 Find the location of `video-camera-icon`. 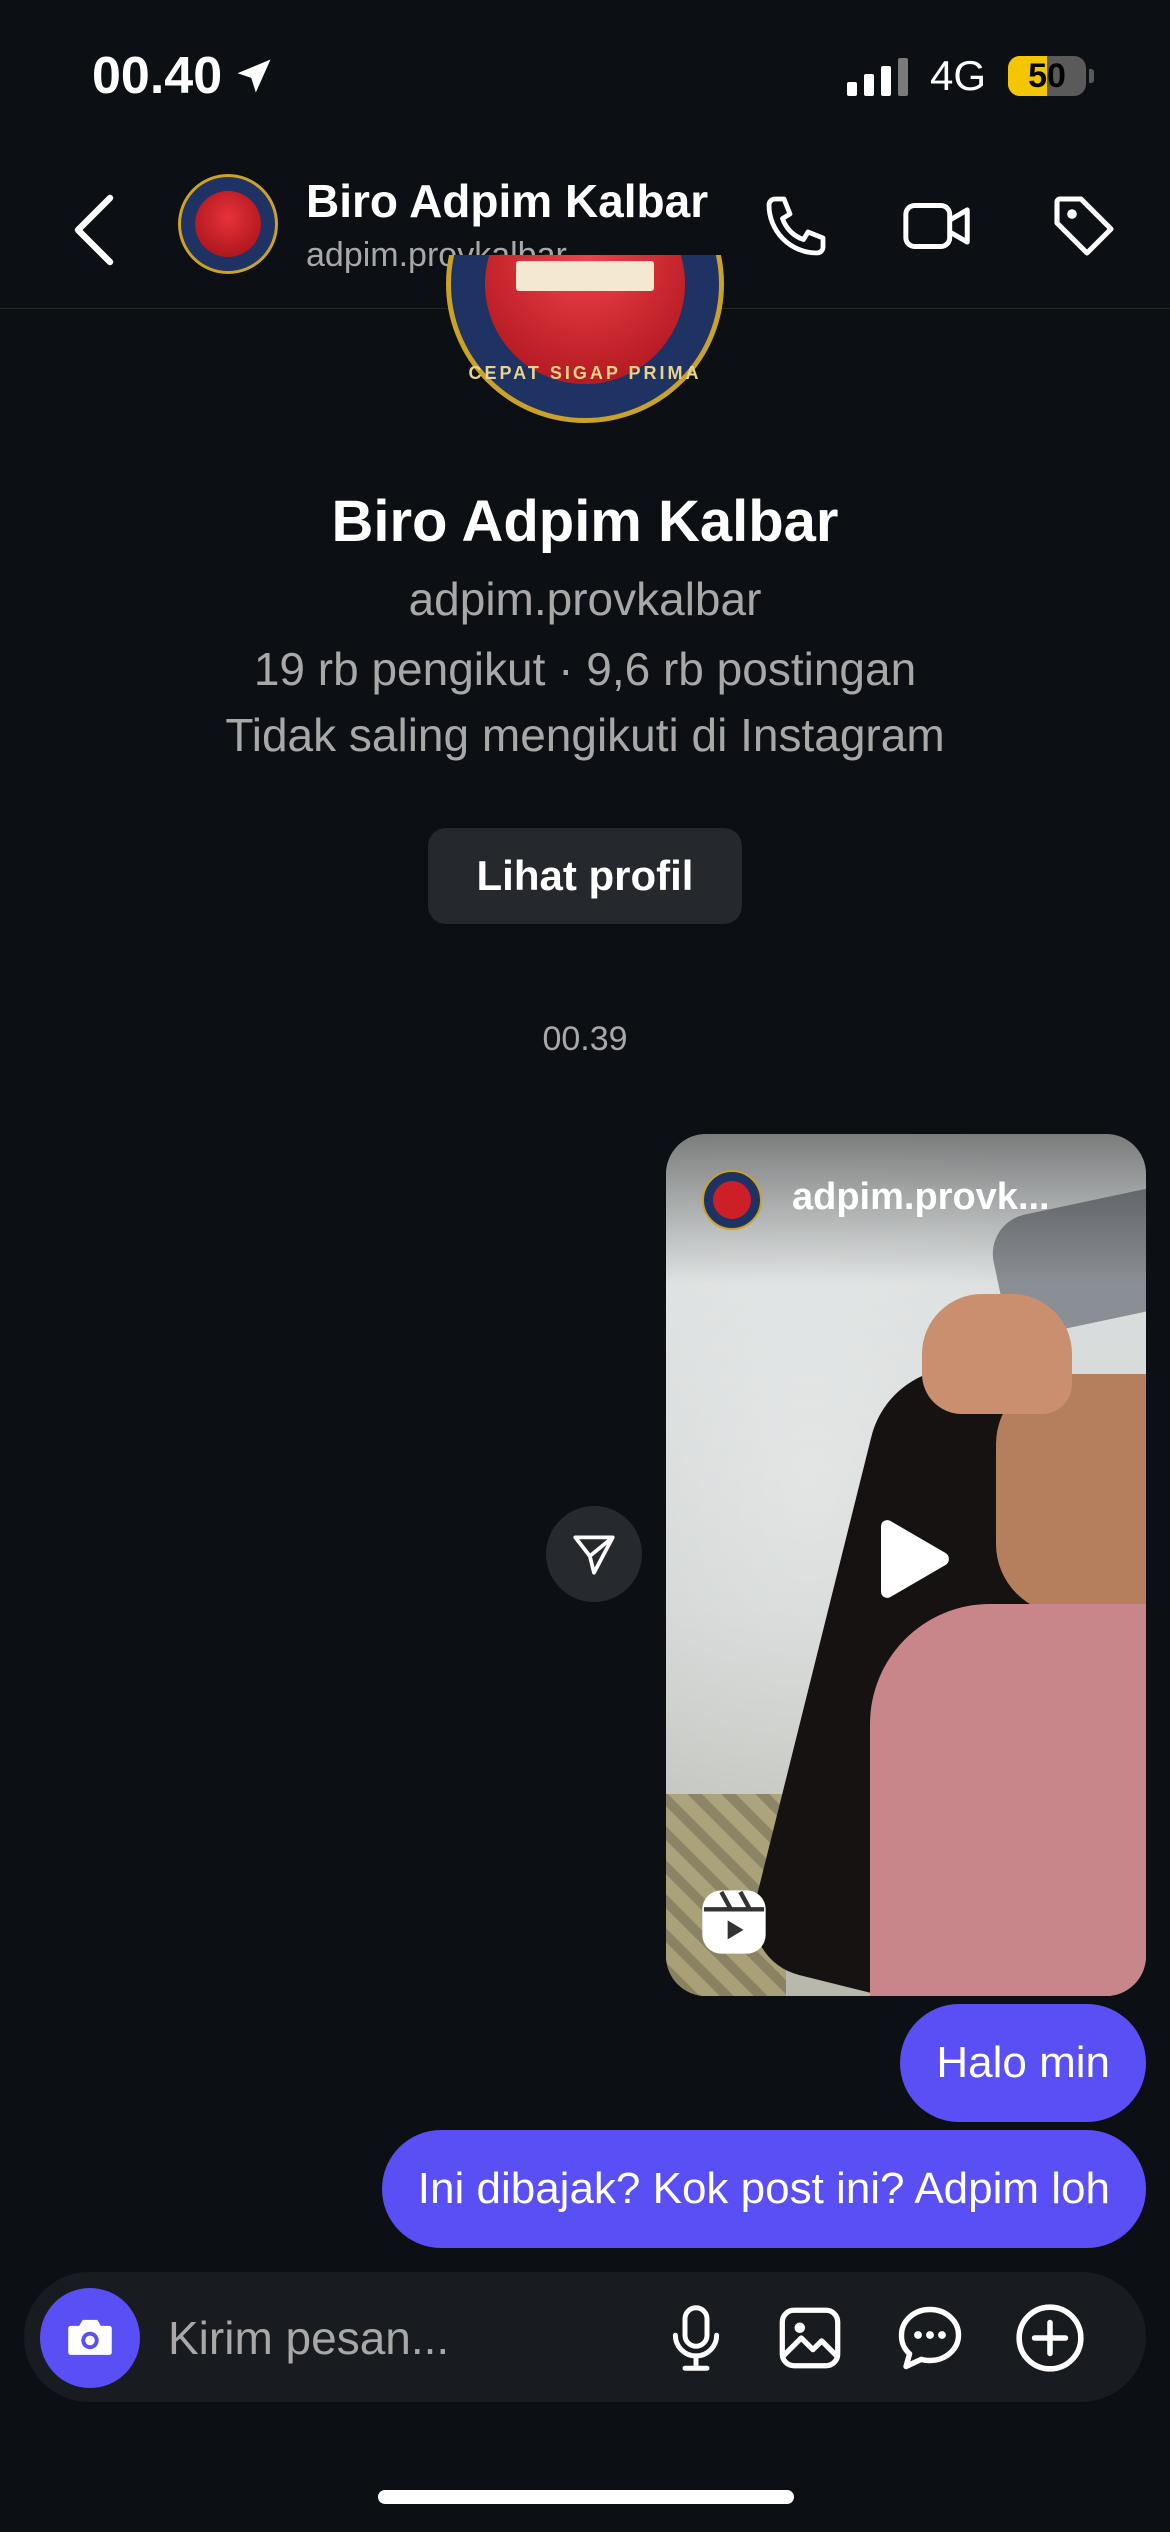

video-camera-icon is located at coordinates (936, 226).